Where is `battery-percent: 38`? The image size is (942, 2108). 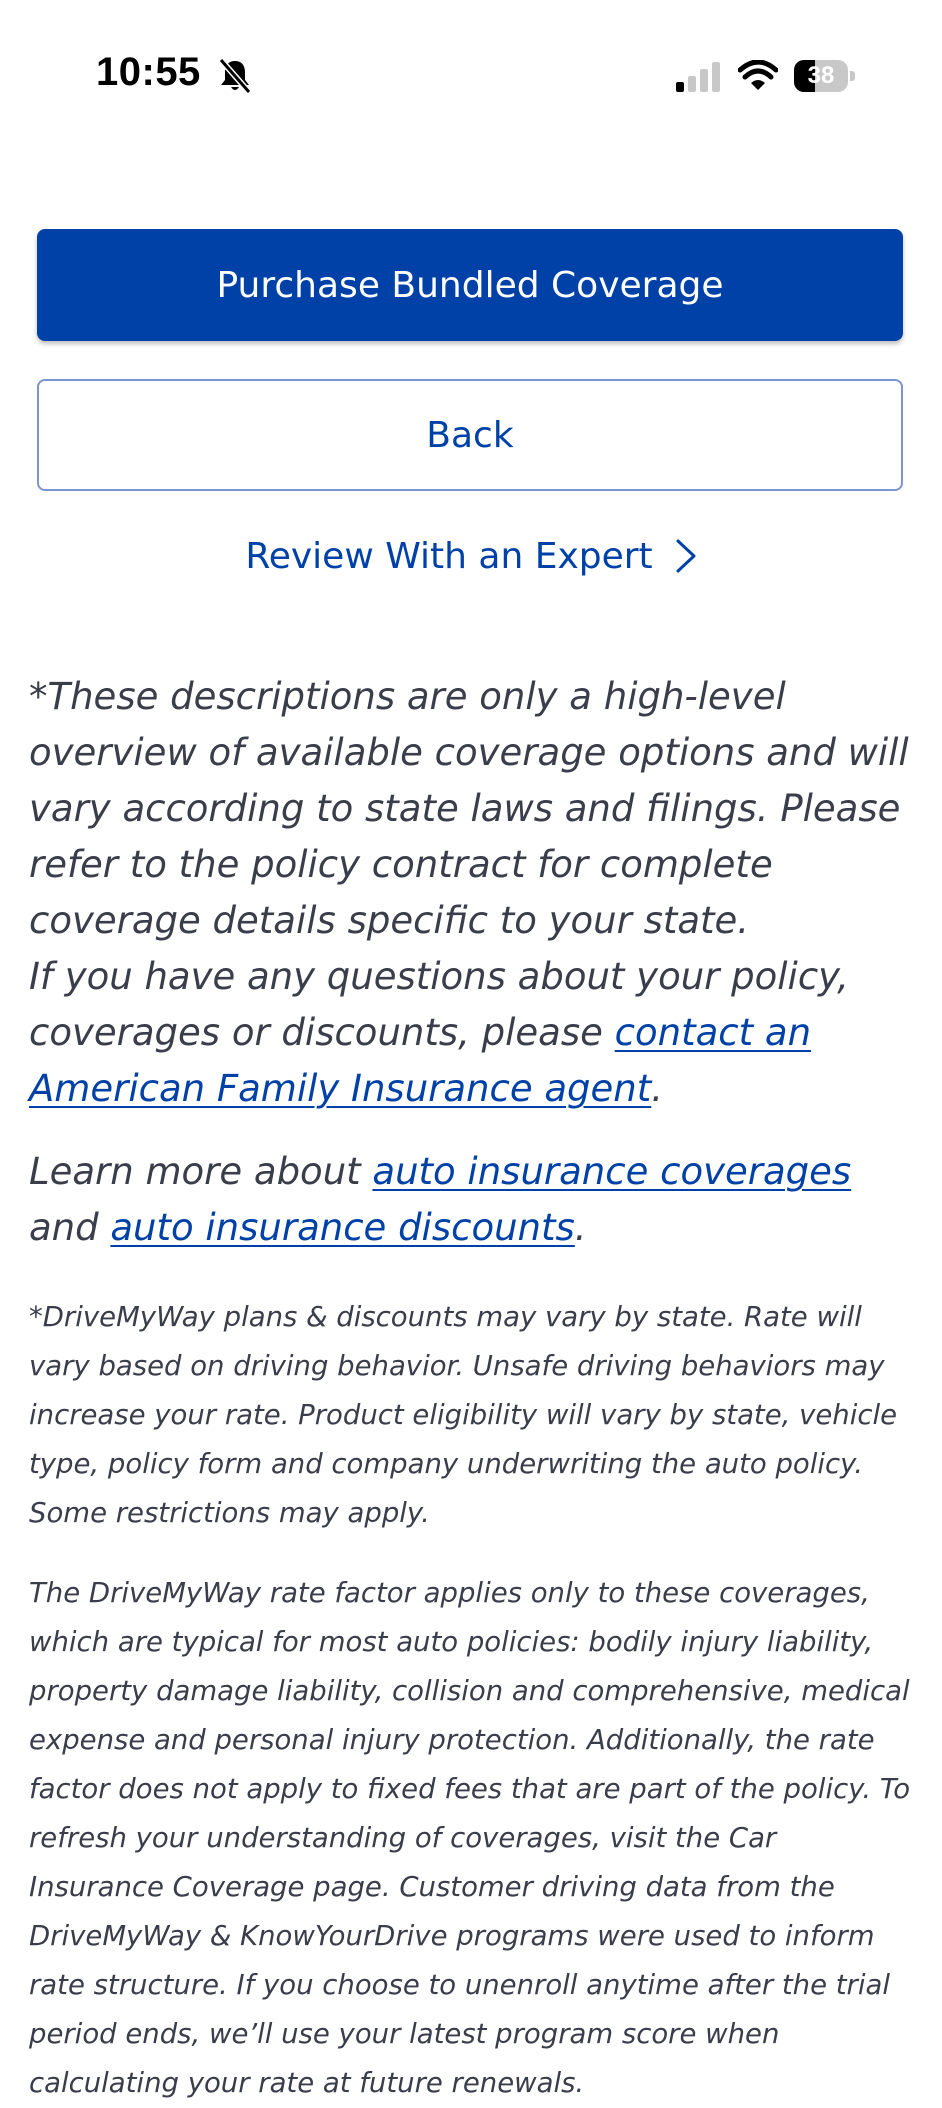
battery-percent: 38 is located at coordinates (821, 75).